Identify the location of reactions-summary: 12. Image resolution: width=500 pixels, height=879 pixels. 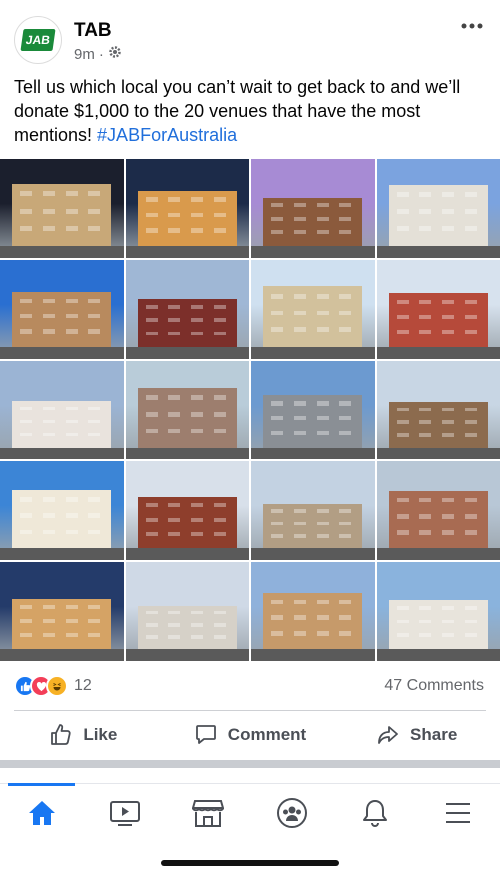
(53, 686).